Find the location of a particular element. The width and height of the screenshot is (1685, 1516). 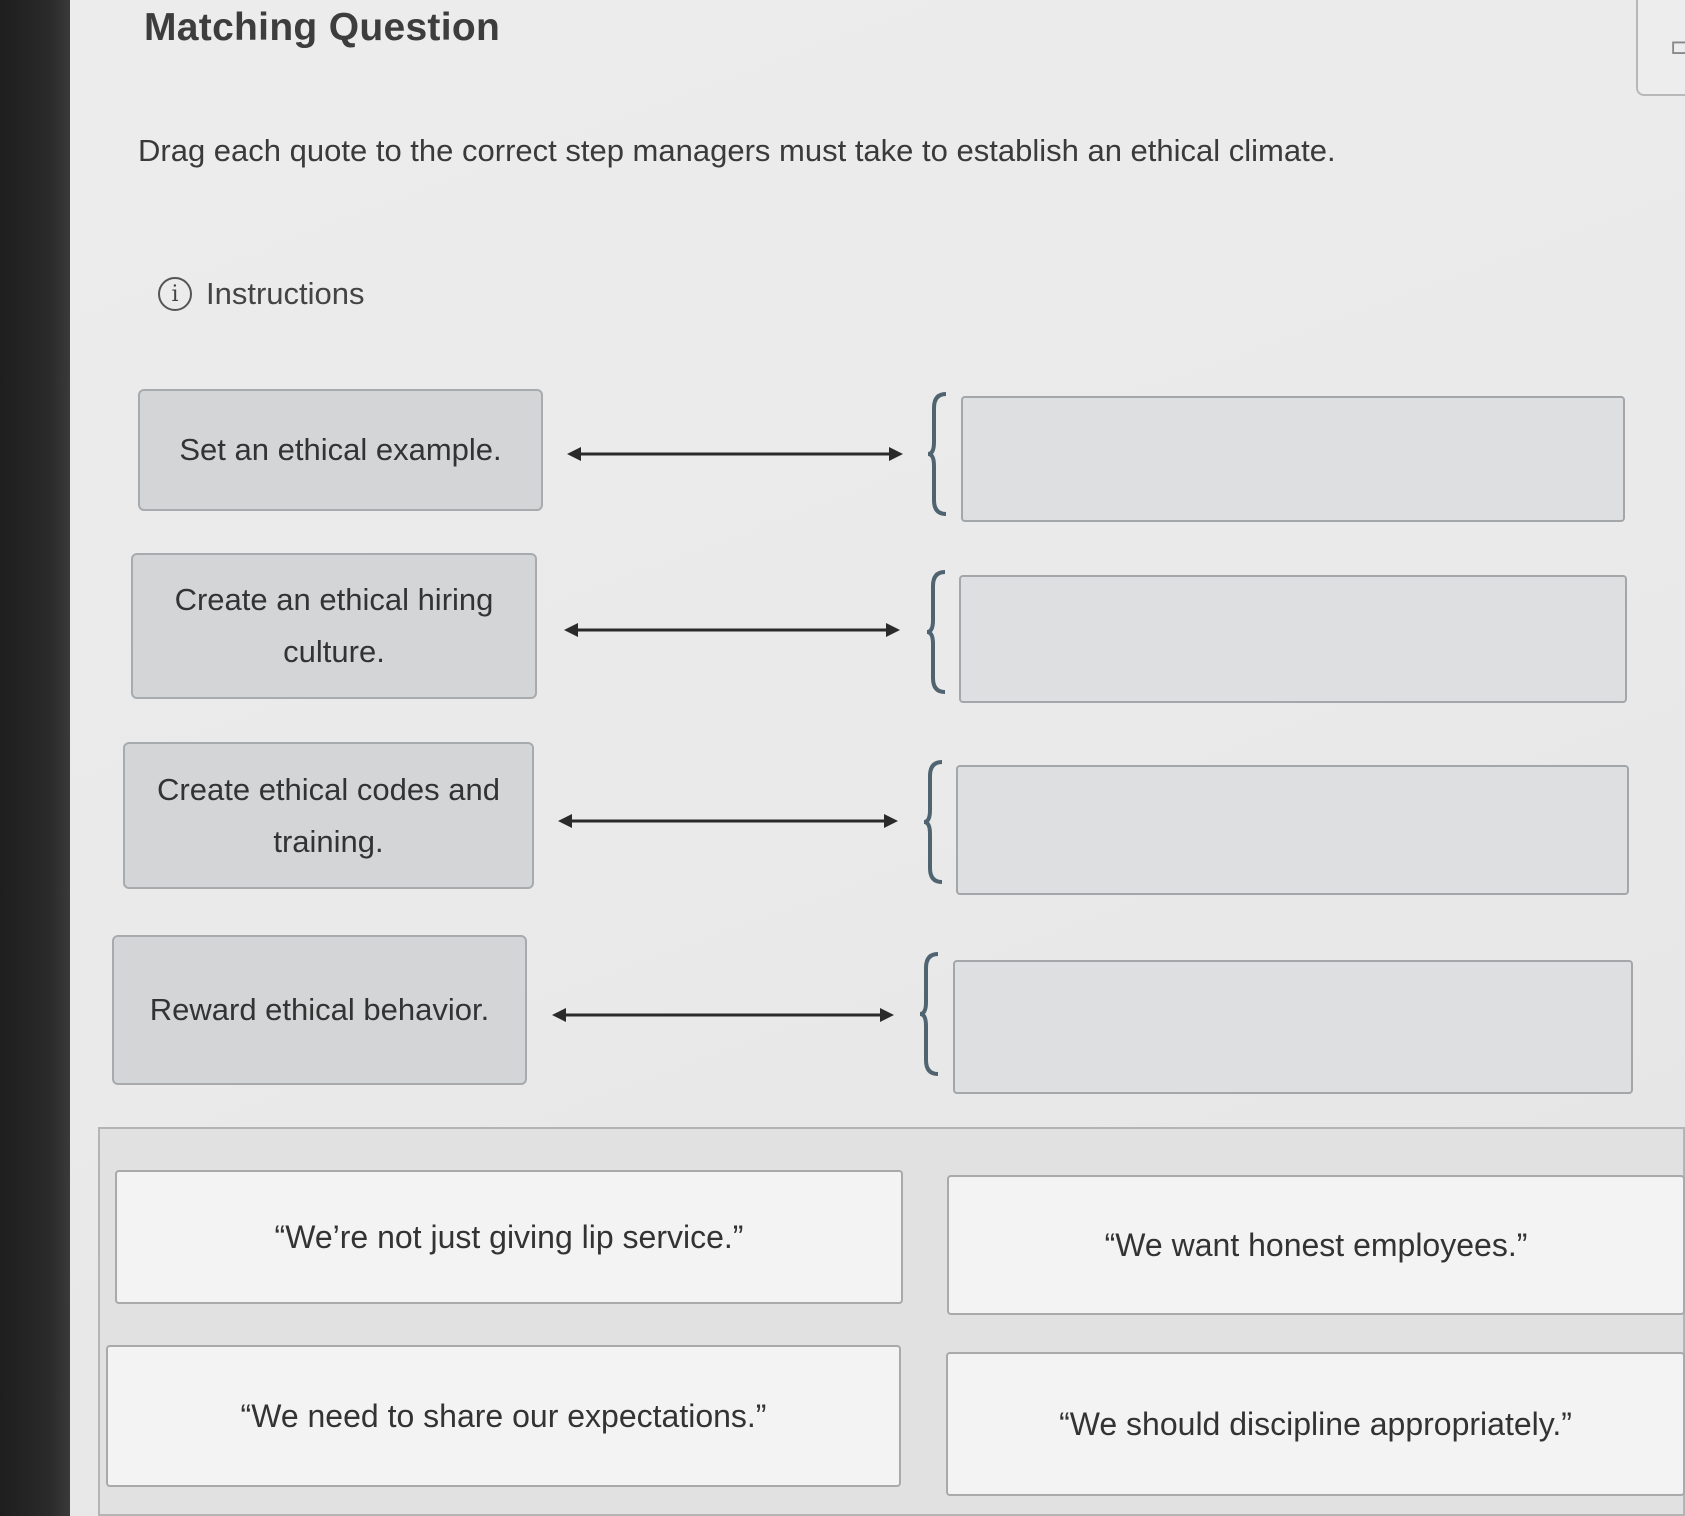

question-title: Matching Question is located at coordinates (322, 27).